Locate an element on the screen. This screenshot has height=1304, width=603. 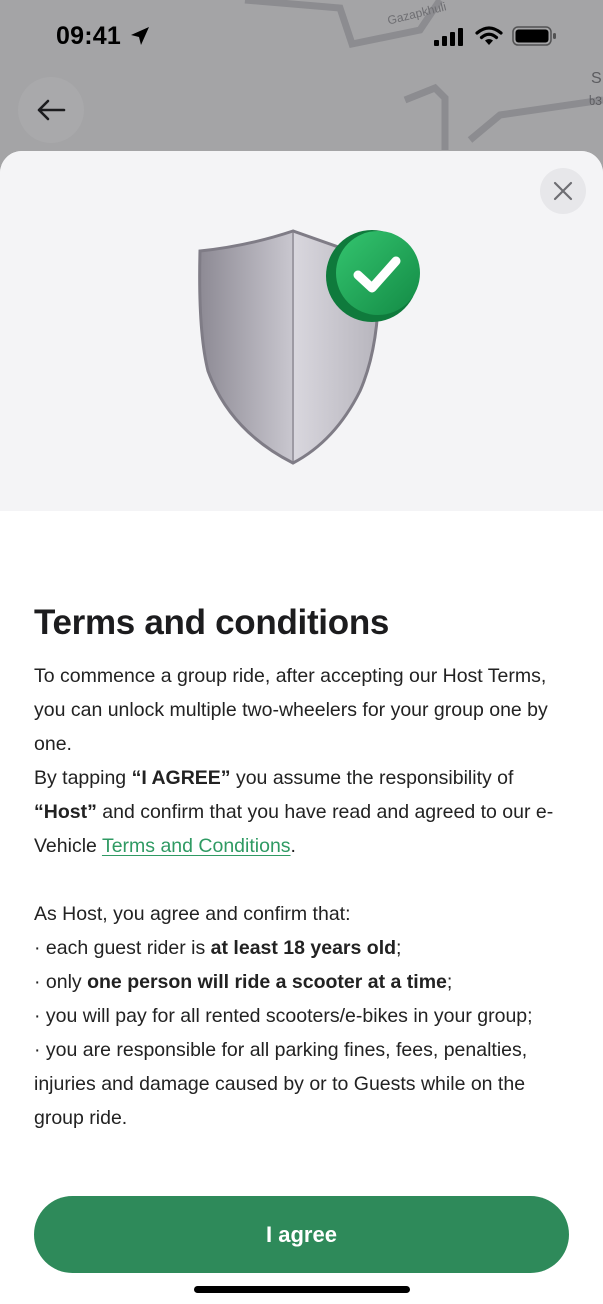
arrow-left-icon is located at coordinates (51, 110).